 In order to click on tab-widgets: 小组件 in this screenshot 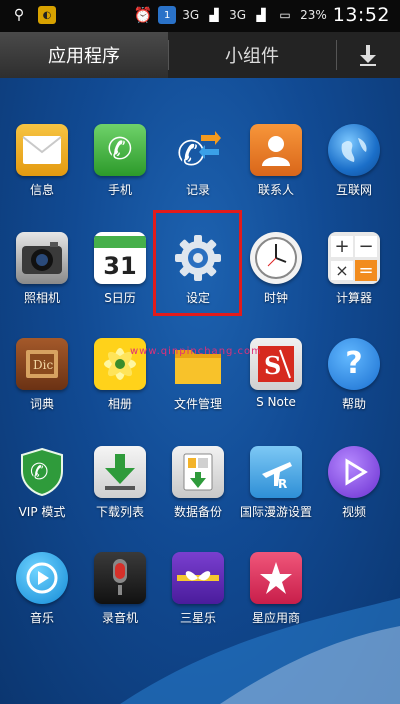, I will do `click(252, 55)`.